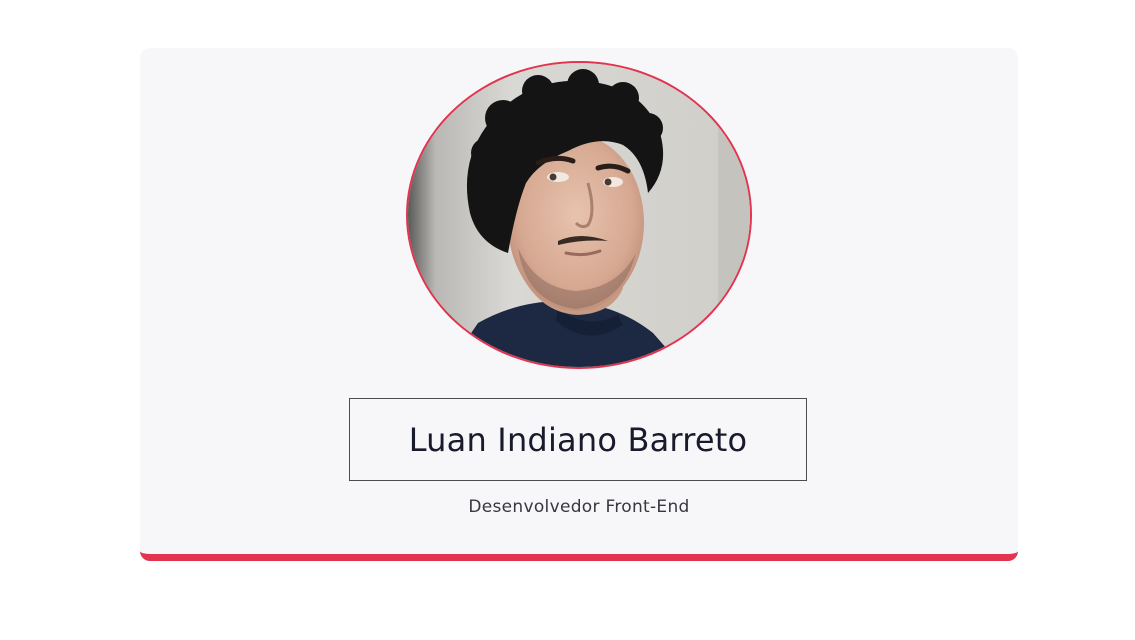  I want to click on profile-role: Desenvolvedor Front-End, so click(579, 507).